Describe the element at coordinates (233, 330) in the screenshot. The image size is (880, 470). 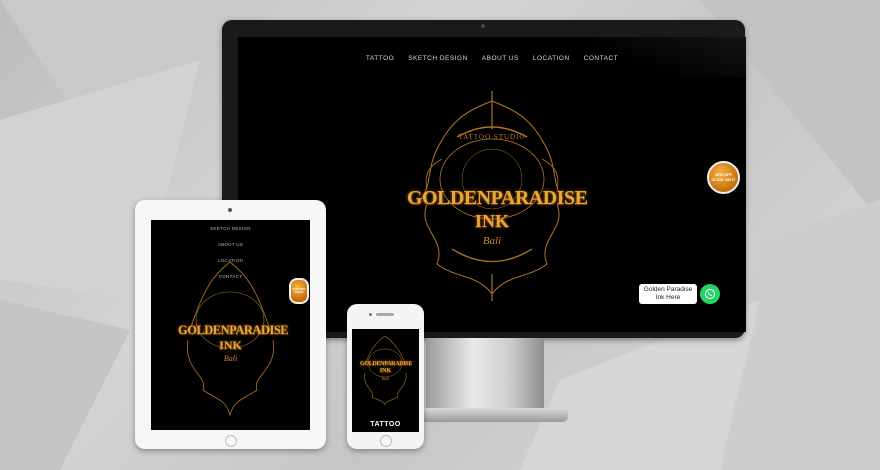
I see `tablet-logo-title-line1: GOLDENPARADISE` at that location.